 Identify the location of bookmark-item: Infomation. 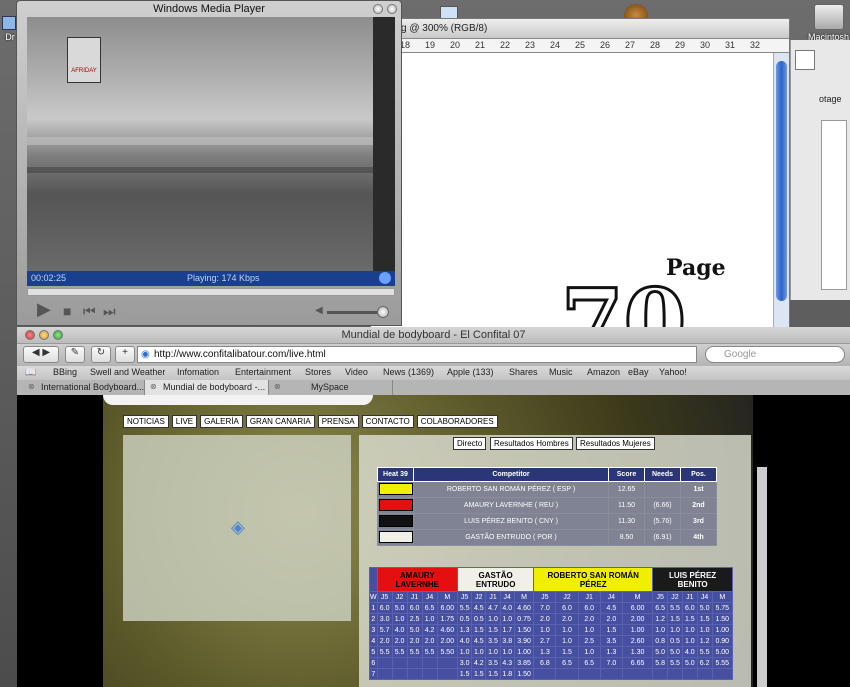
(198, 372).